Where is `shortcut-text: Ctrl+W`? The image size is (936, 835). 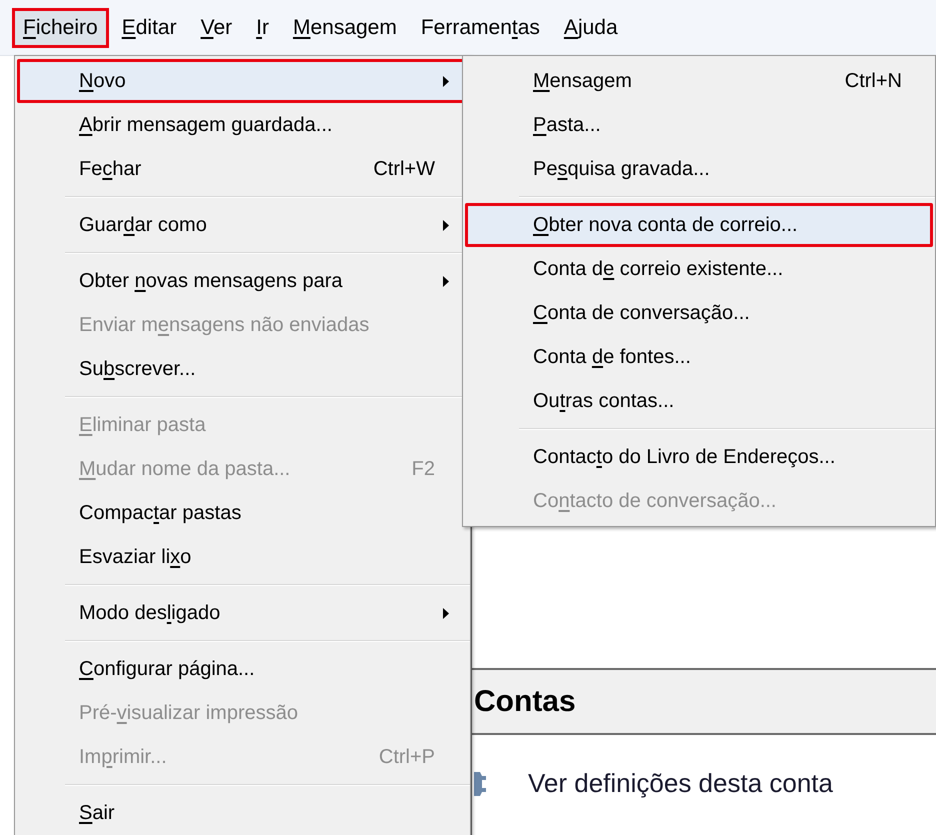 shortcut-text: Ctrl+W is located at coordinates (404, 169).